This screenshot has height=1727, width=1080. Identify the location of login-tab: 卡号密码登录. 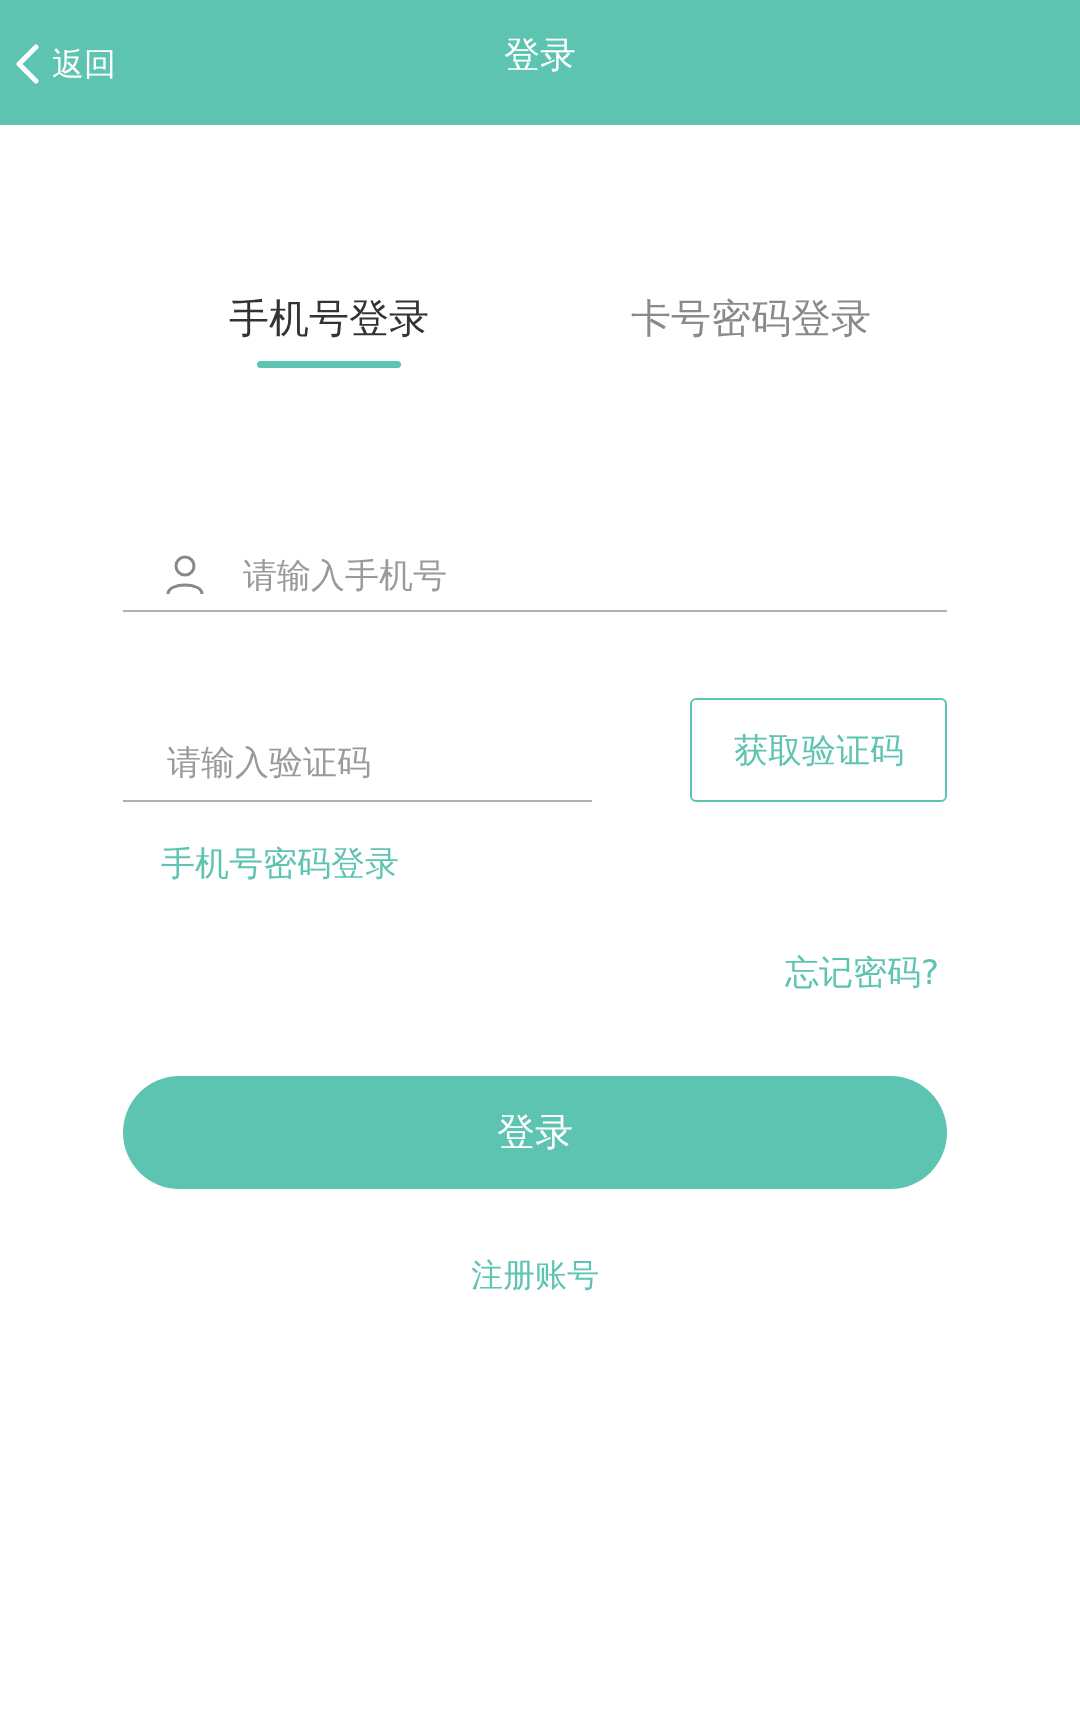
(810, 330).